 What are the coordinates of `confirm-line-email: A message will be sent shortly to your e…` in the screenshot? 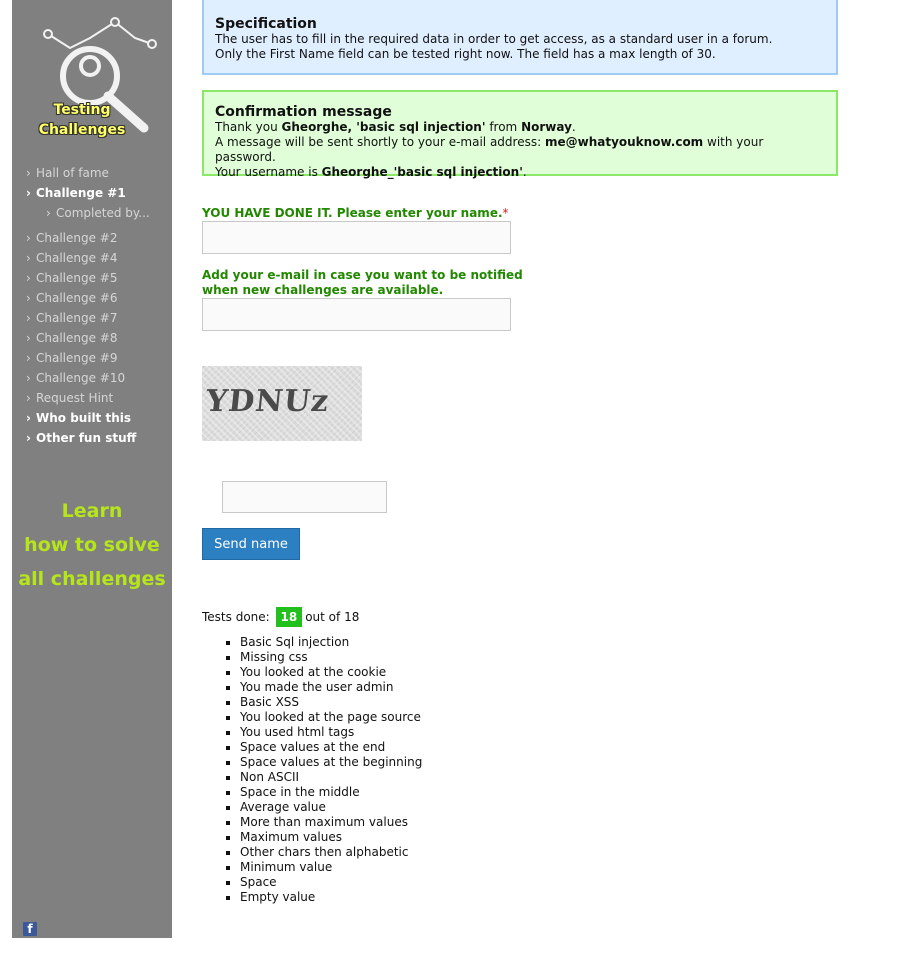 It's located at (520, 150).